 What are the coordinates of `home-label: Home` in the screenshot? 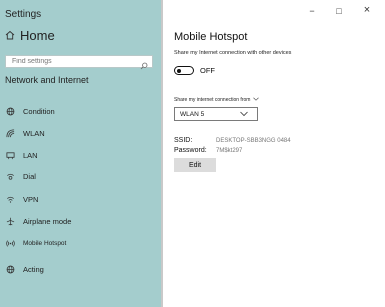 It's located at (37, 35).